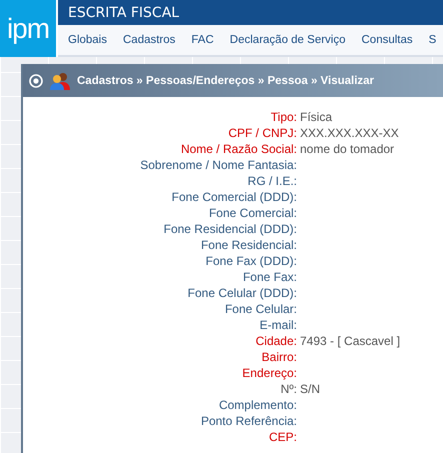  What do you see at coordinates (288, 389) in the screenshot?
I see `field-label: Nº:` at bounding box center [288, 389].